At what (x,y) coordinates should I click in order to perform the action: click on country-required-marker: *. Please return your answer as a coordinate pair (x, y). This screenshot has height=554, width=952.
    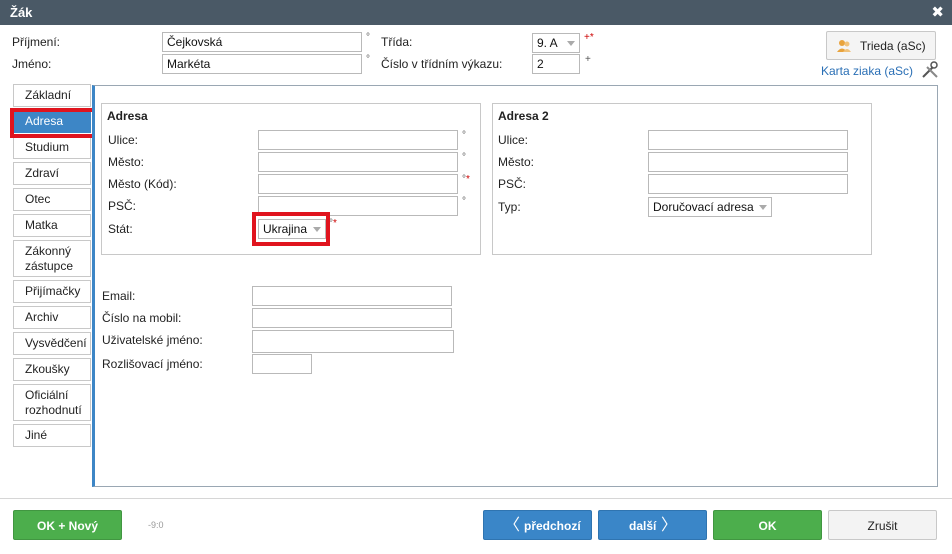
    Looking at the image, I should click on (335, 223).